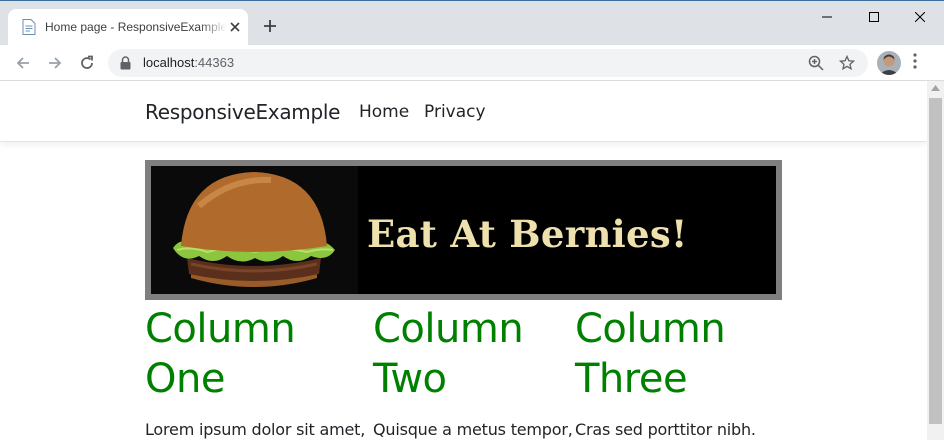 The width and height of the screenshot is (944, 440). I want to click on column-one-heading: Column One, so click(220, 354).